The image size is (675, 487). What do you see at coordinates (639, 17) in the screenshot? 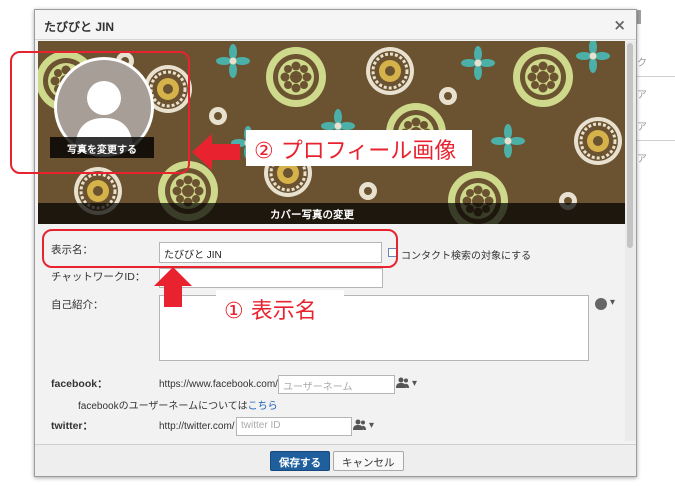
I see `backdrop-fragment` at bounding box center [639, 17].